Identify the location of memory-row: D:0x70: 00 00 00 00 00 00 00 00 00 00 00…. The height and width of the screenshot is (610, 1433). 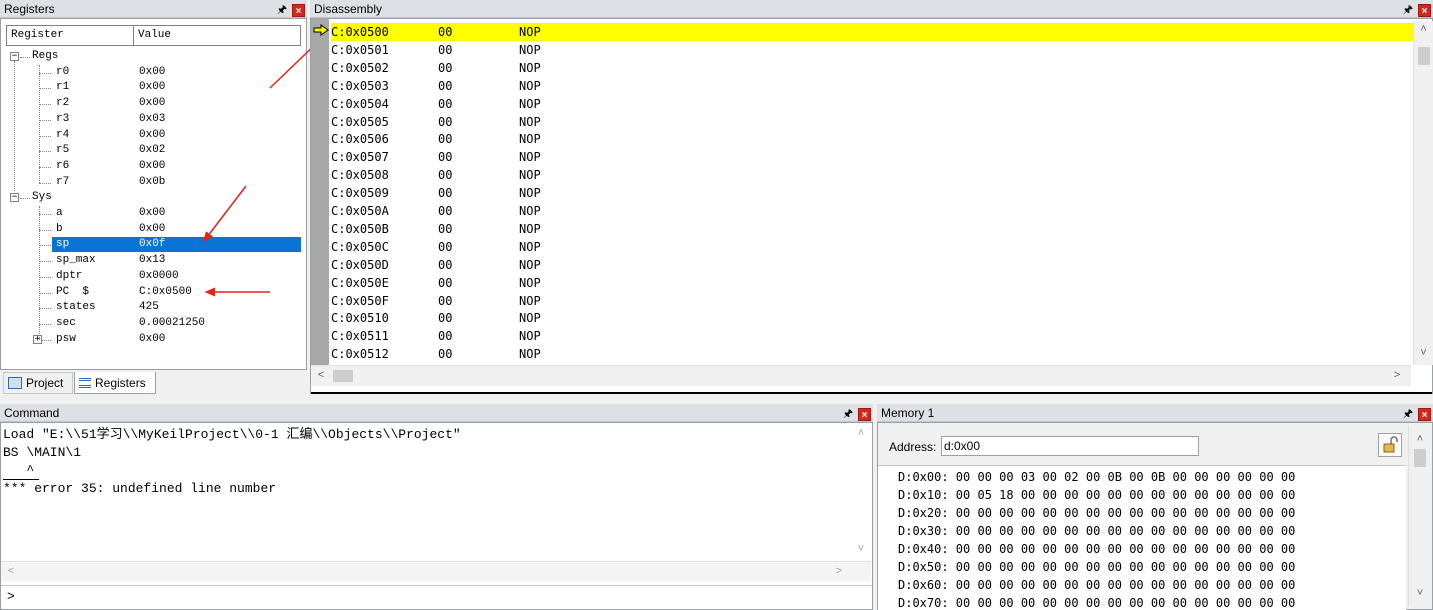
(1096, 602).